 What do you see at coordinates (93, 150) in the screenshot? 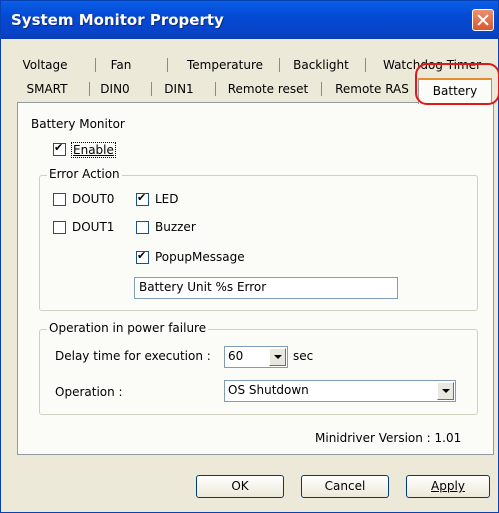
I see `enable-label: Enable` at bounding box center [93, 150].